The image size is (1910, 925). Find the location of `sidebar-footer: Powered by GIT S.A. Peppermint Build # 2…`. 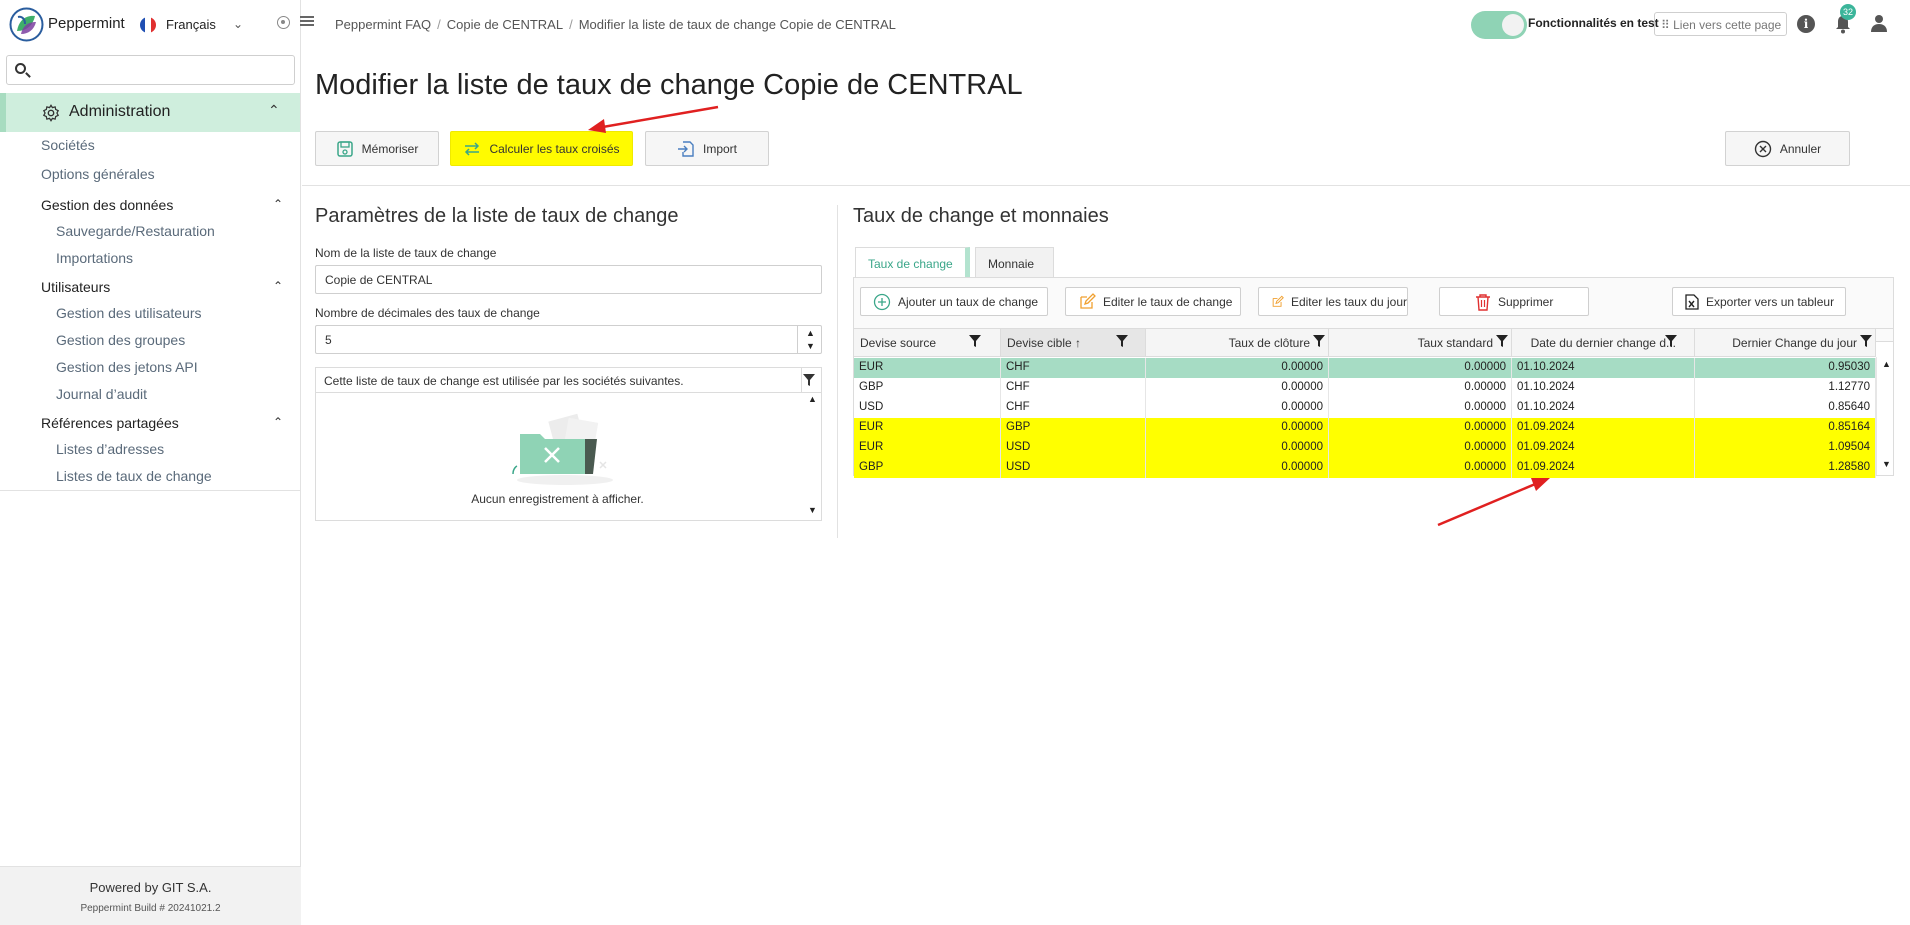

sidebar-footer: Powered by GIT S.A. Peppermint Build # 2… is located at coordinates (150, 895).